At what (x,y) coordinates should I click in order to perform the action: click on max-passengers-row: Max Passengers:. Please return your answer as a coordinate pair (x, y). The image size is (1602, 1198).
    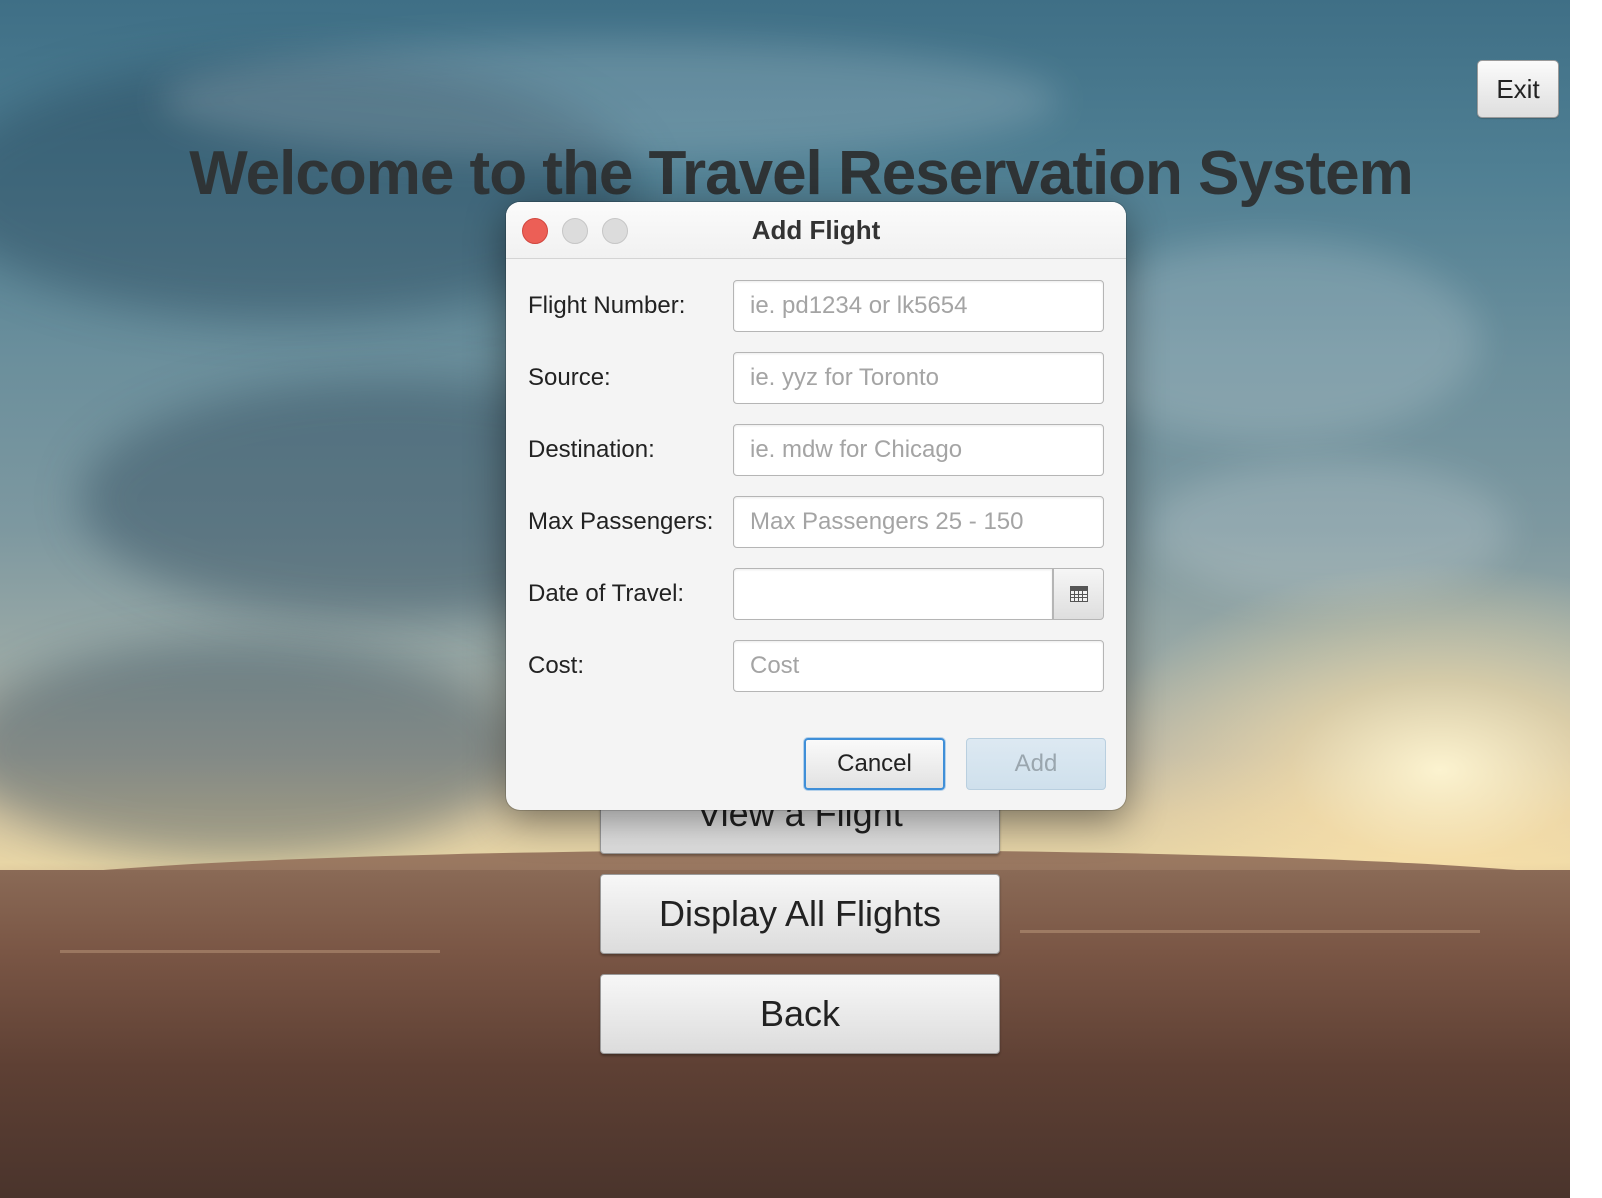
    Looking at the image, I should click on (816, 522).